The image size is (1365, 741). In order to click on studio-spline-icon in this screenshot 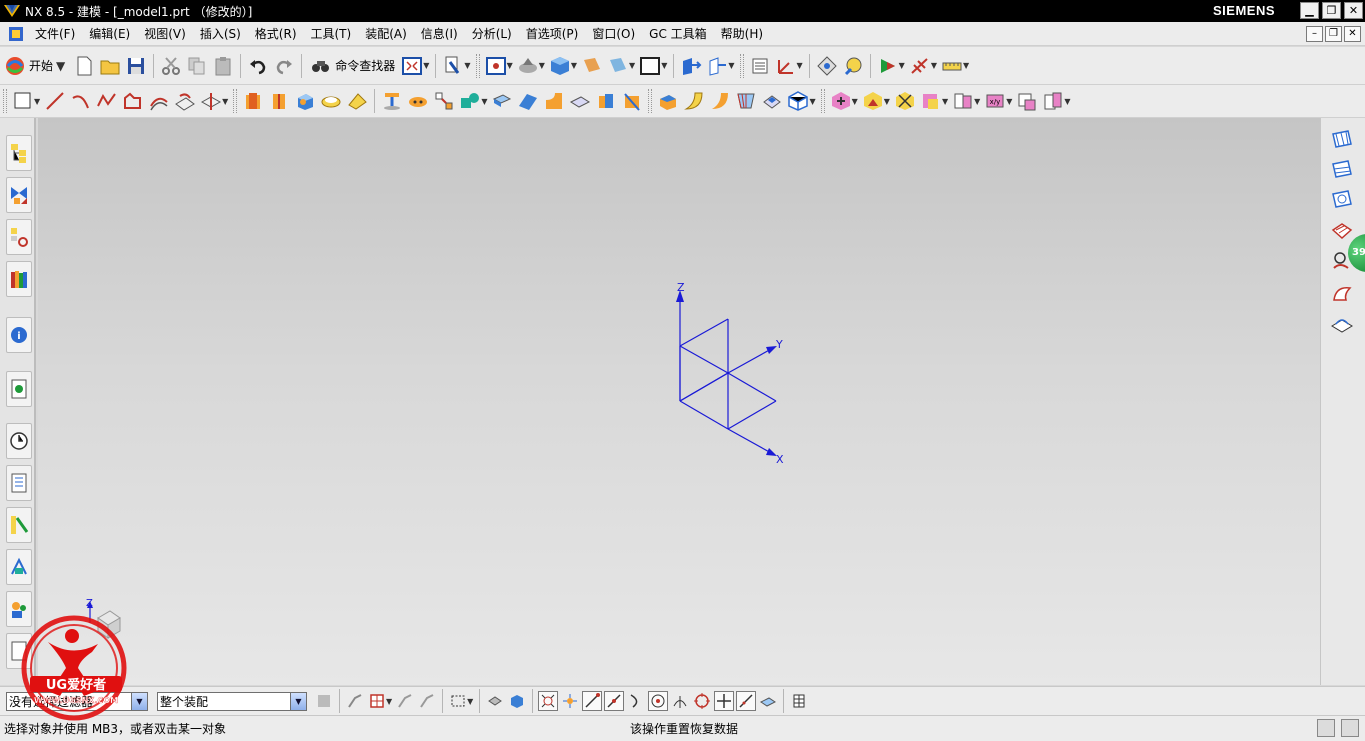, I will do `click(107, 101)`.